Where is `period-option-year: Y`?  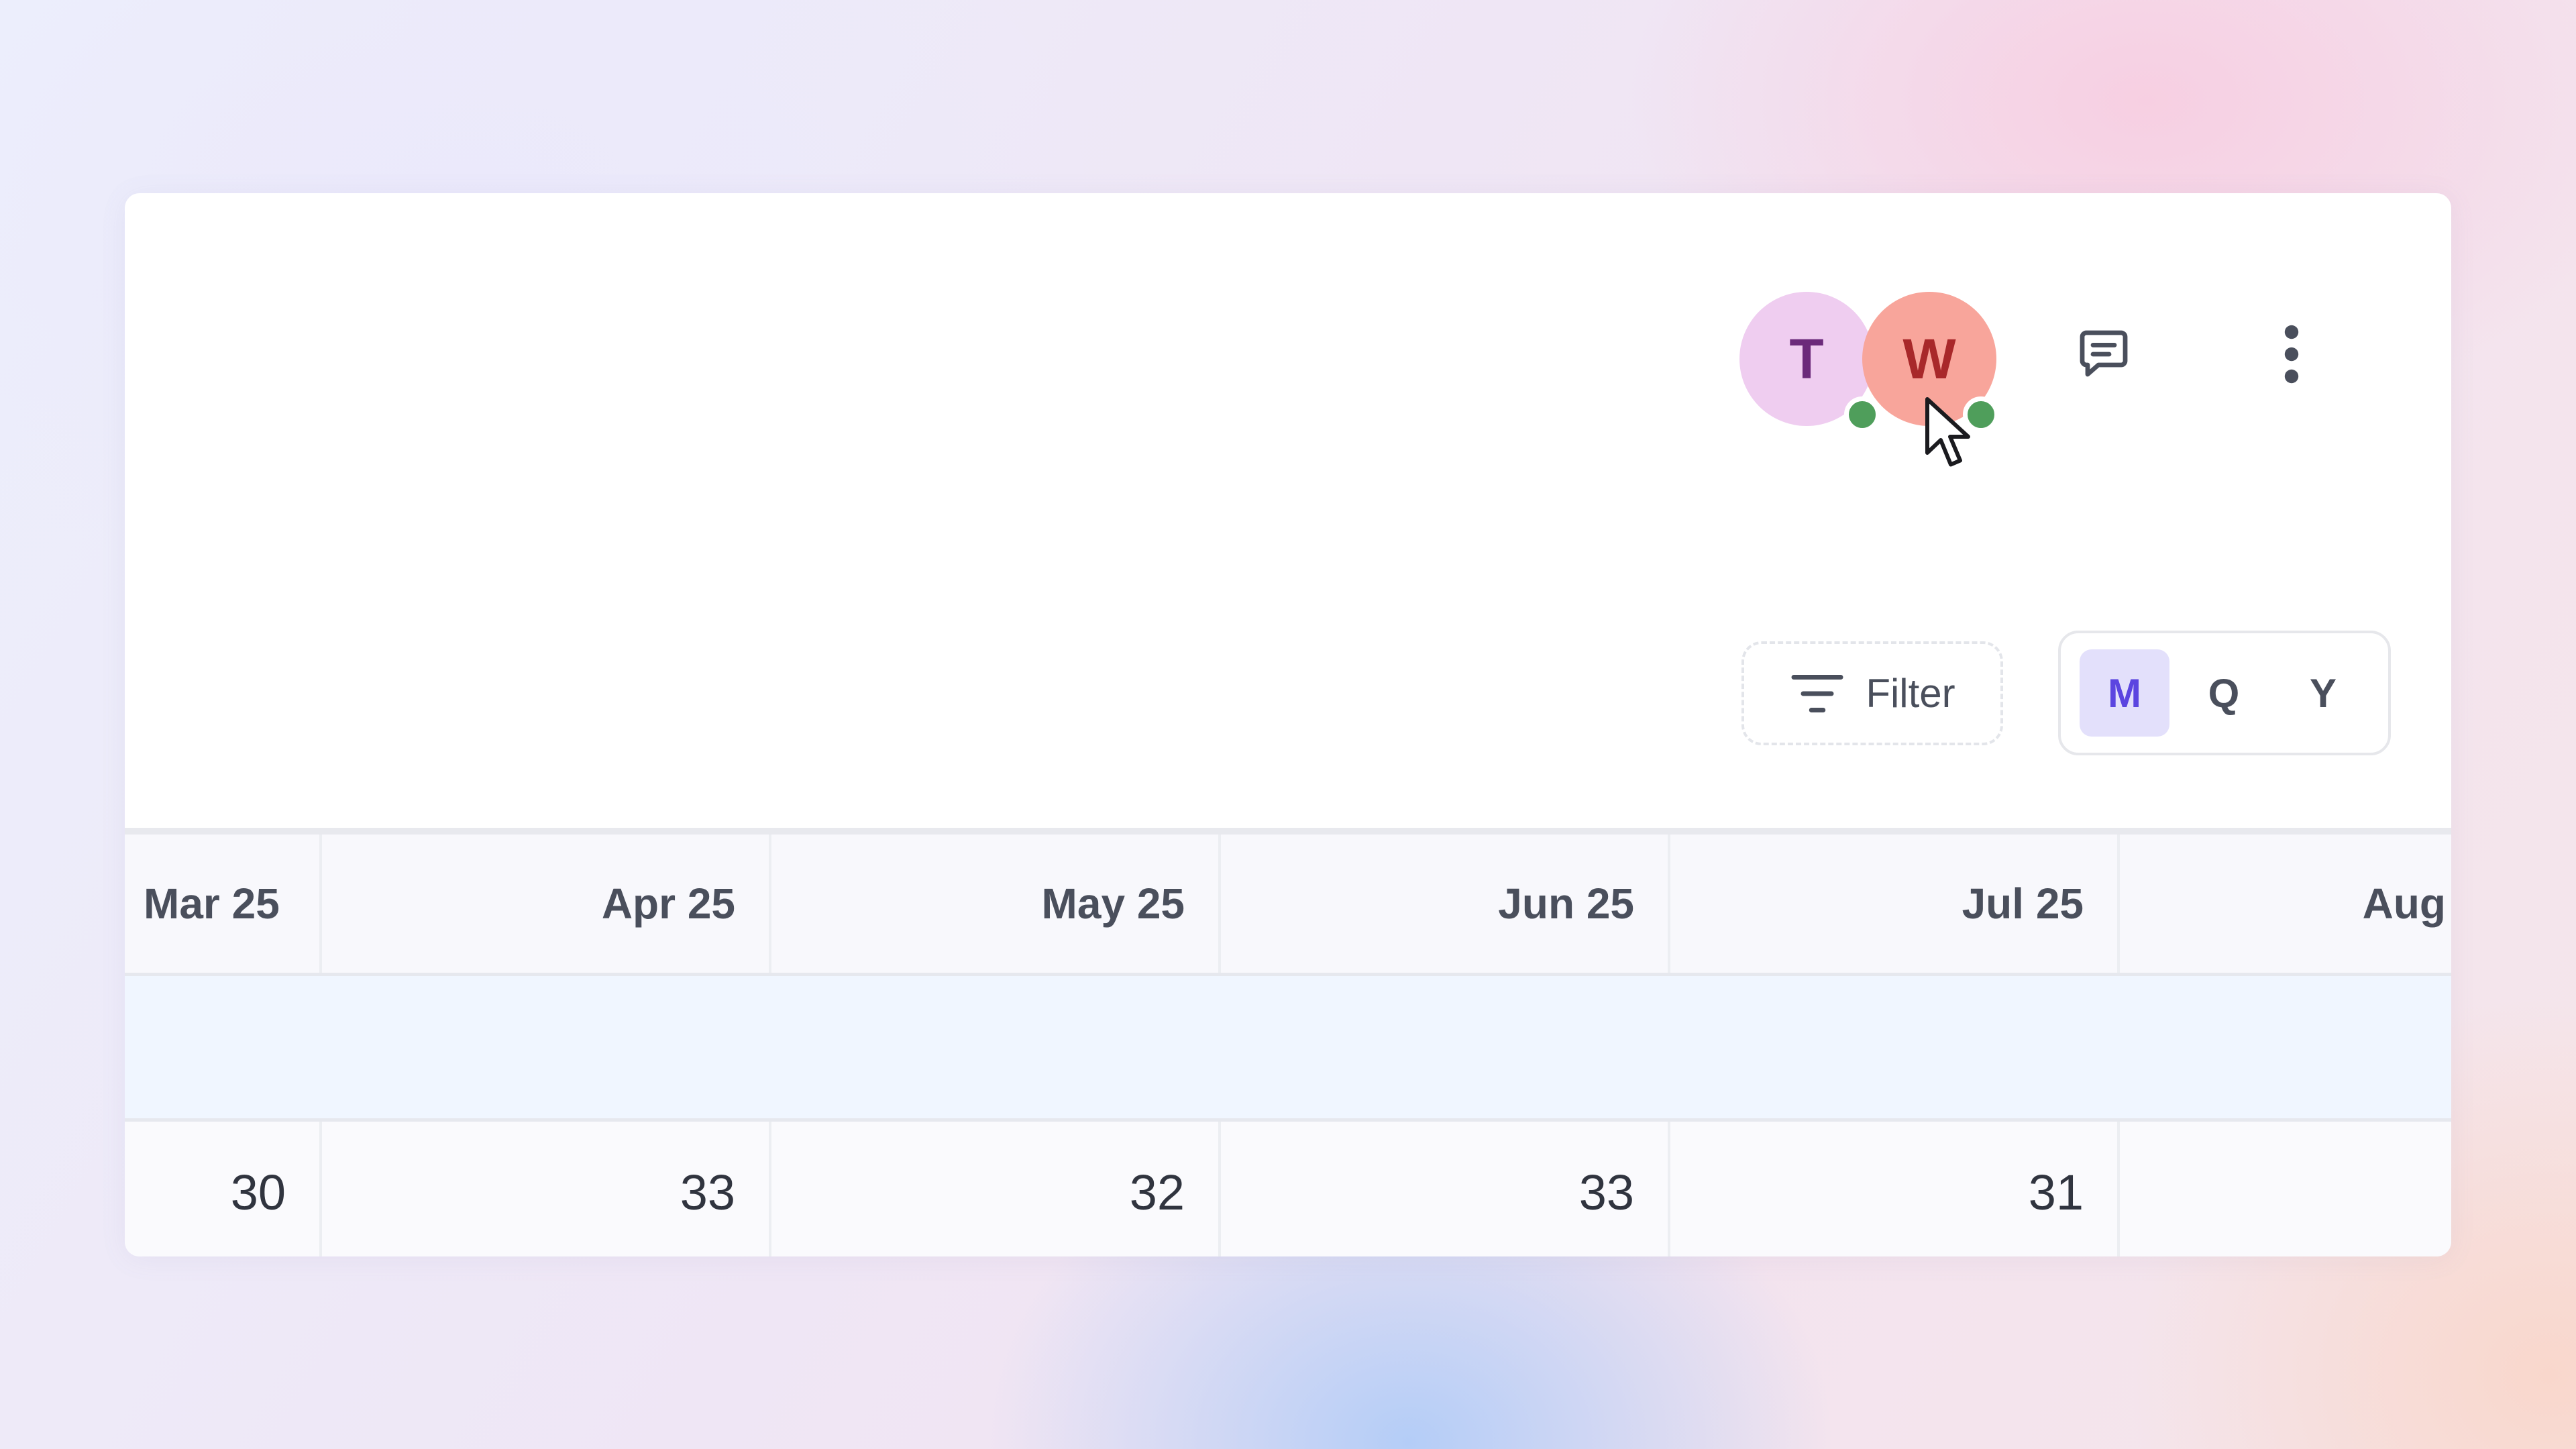
period-option-year: Y is located at coordinates (2323, 693).